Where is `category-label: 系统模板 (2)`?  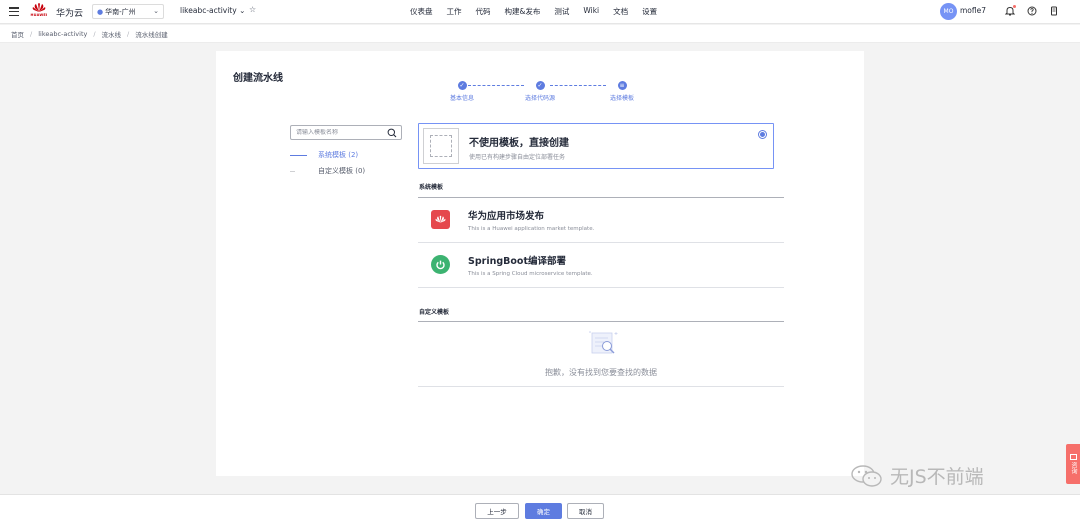
category-label: 系统模板 (2) is located at coordinates (338, 155).